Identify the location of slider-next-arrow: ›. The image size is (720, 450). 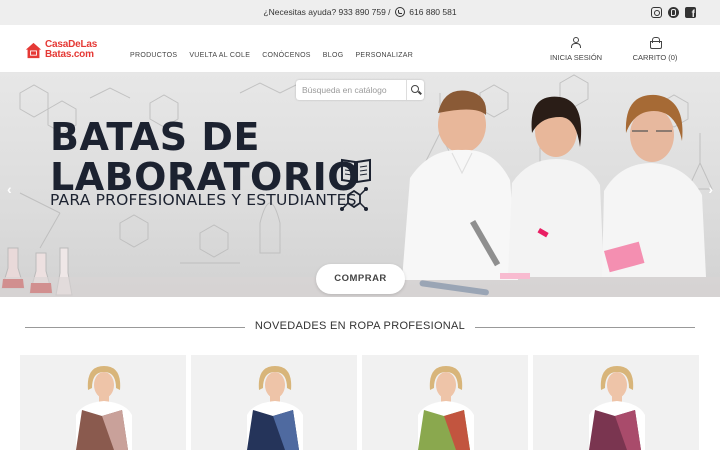
(710, 189).